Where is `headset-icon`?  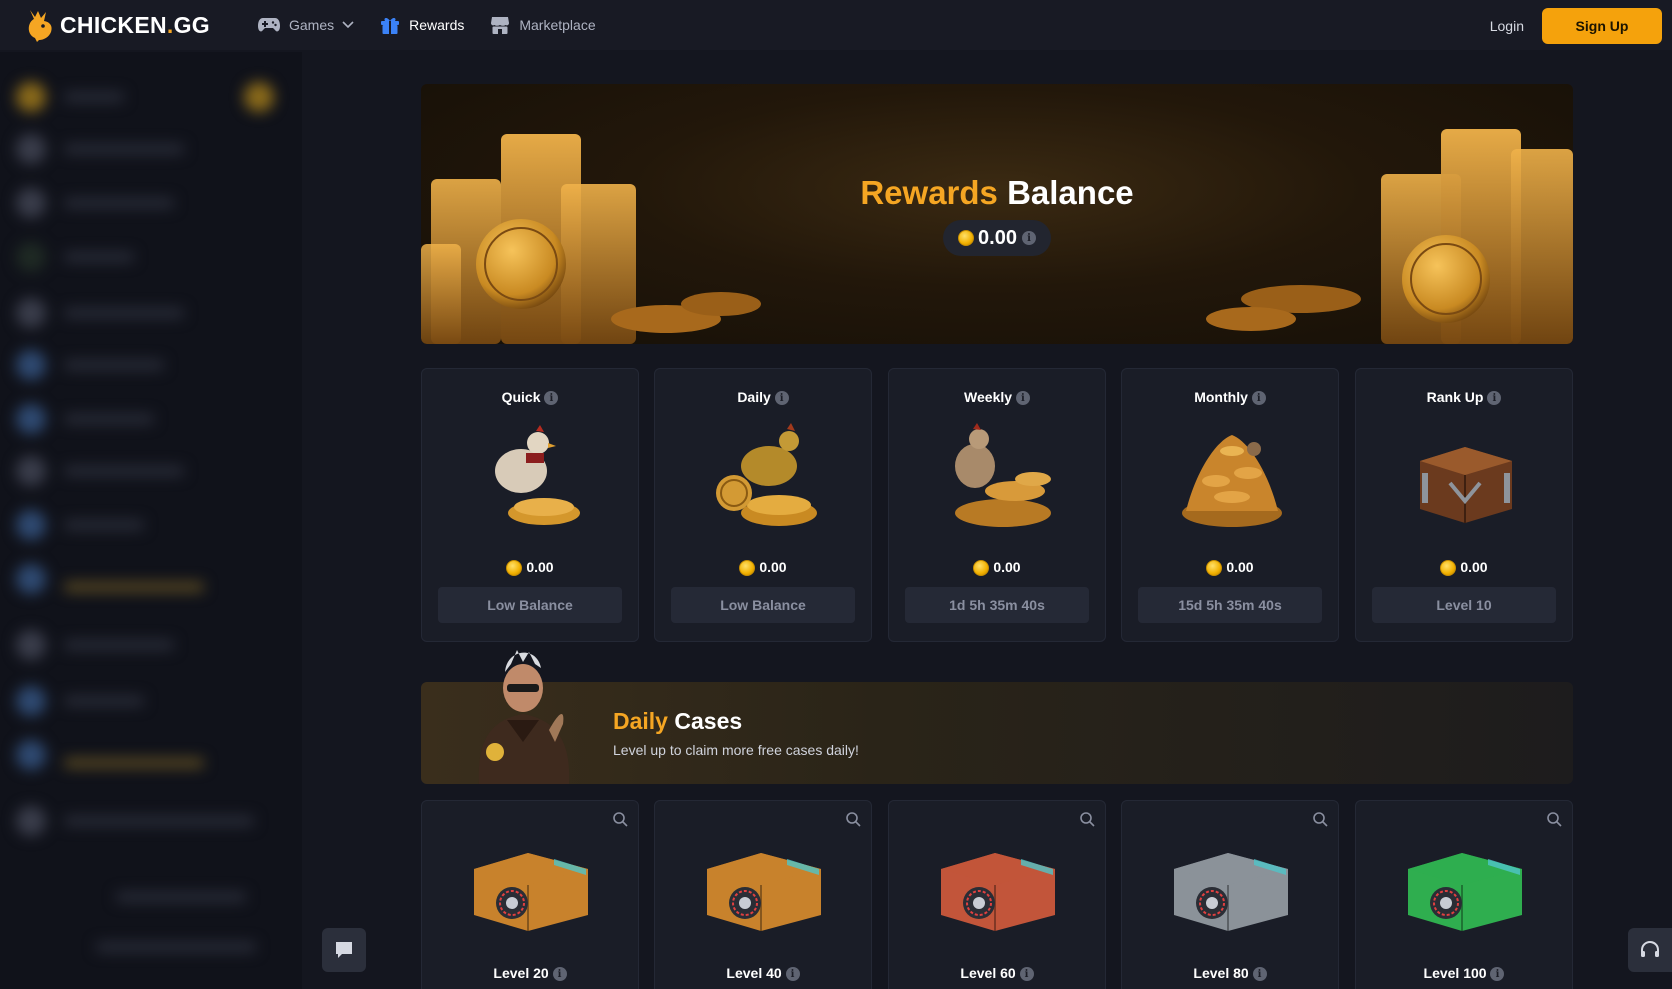 headset-icon is located at coordinates (1650, 948).